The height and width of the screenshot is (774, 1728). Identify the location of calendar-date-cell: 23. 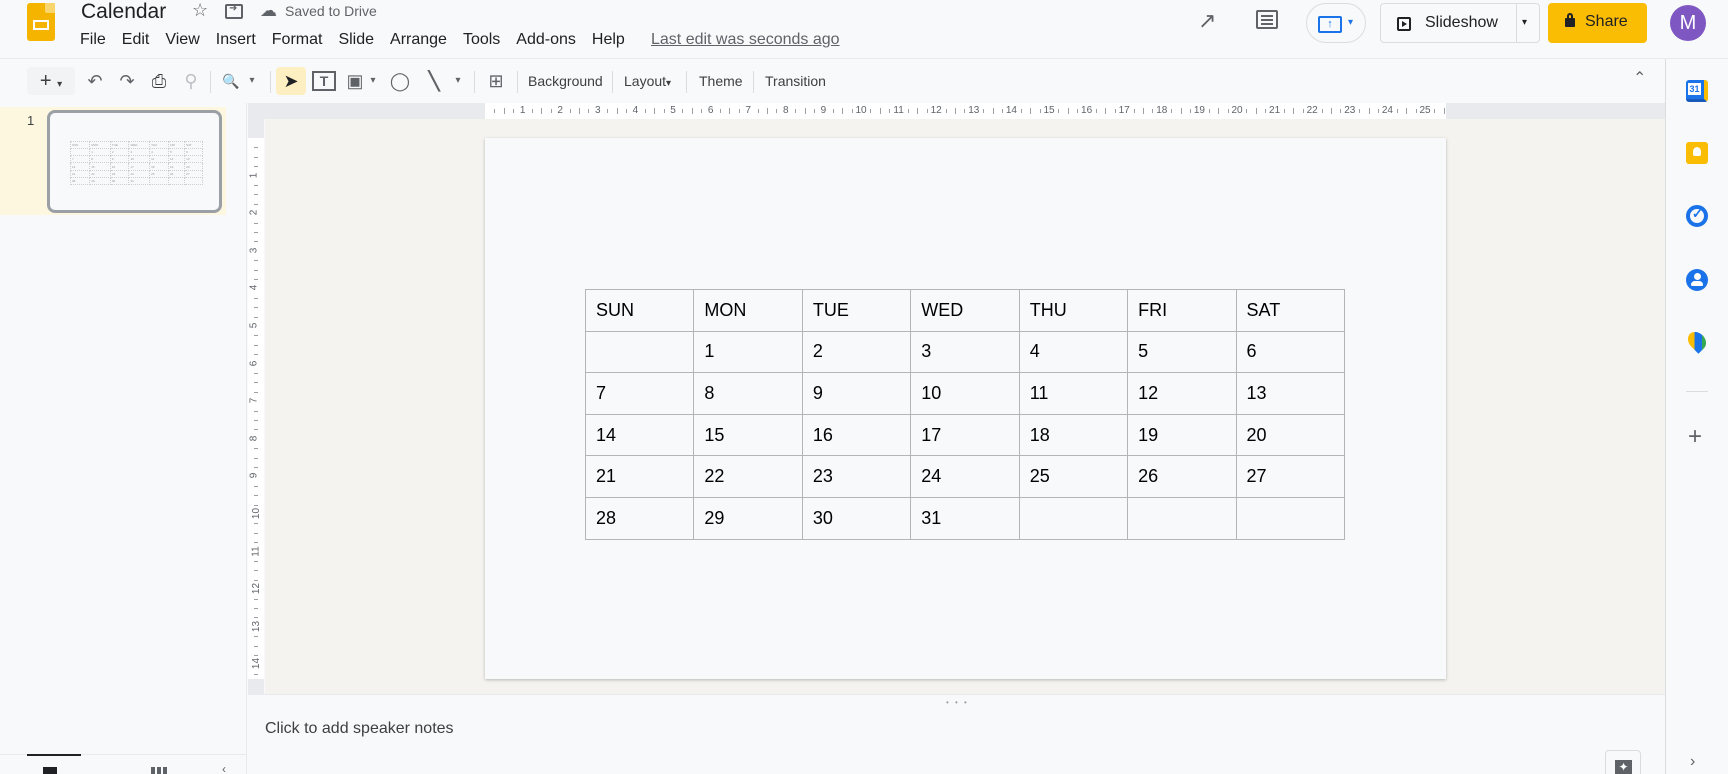
(856, 476).